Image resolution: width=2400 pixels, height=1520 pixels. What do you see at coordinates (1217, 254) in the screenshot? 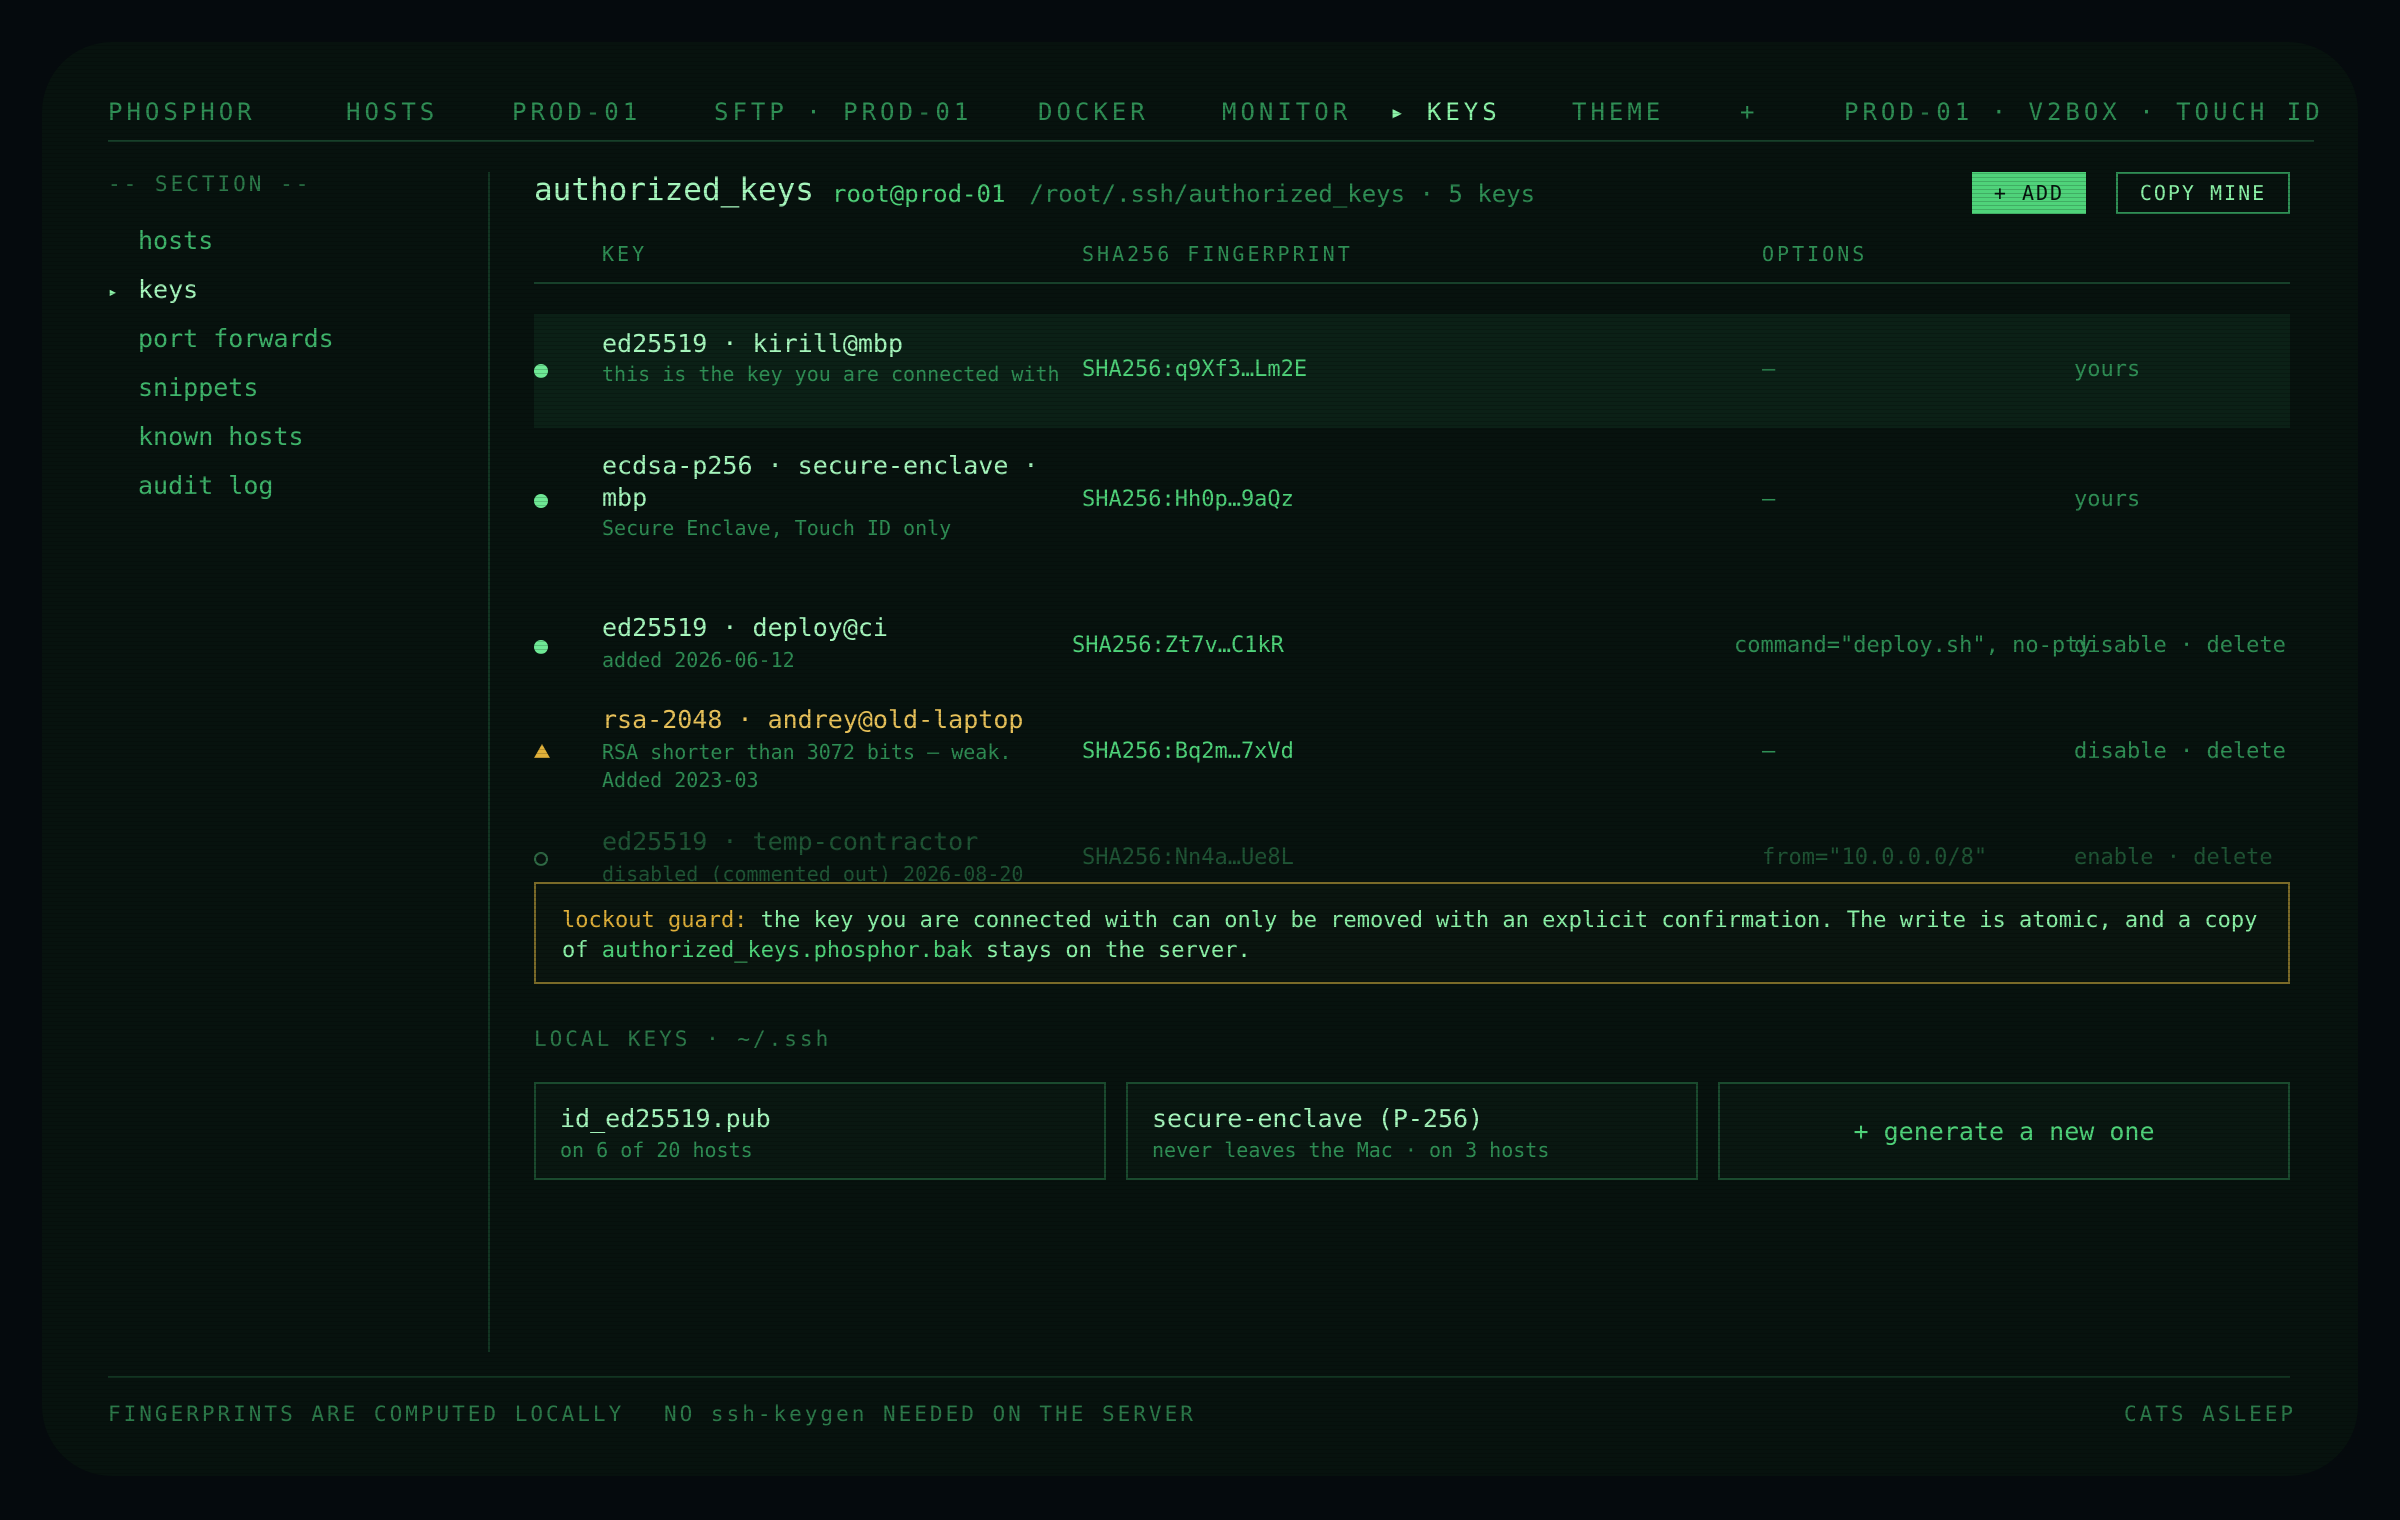
I see `column-header-fingerprint: SHA256 FINGERPRINT` at bounding box center [1217, 254].